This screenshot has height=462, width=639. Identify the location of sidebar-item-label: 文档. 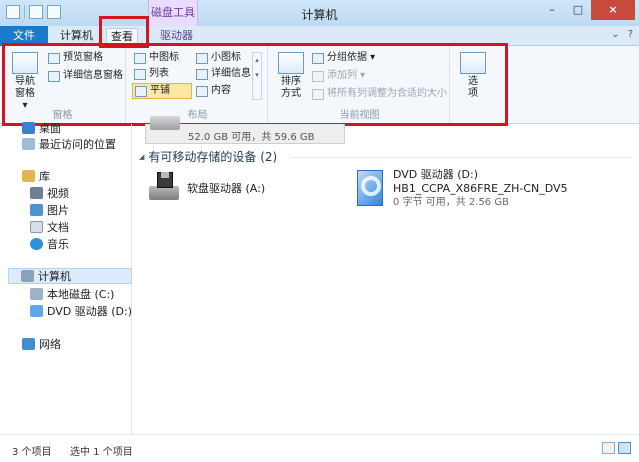
(58, 227).